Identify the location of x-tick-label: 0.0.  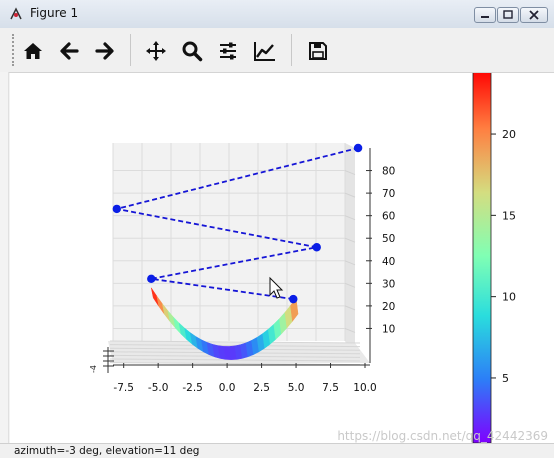
(227, 388).